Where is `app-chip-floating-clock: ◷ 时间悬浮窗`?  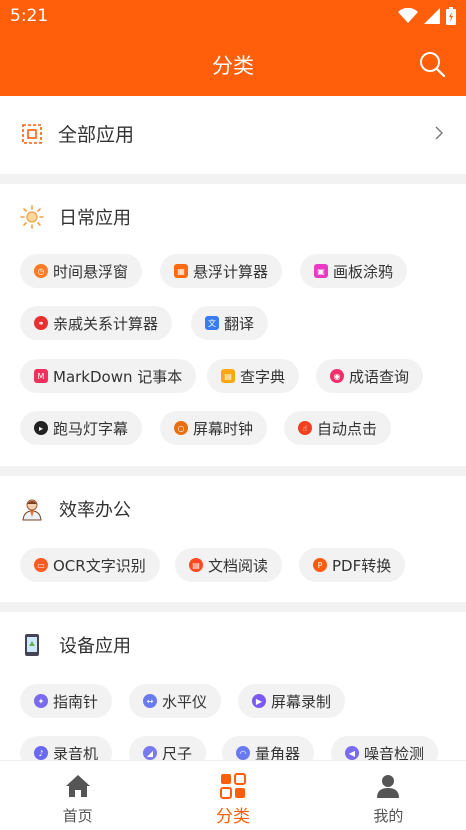 app-chip-floating-clock: ◷ 时间悬浮窗 is located at coordinates (81, 271).